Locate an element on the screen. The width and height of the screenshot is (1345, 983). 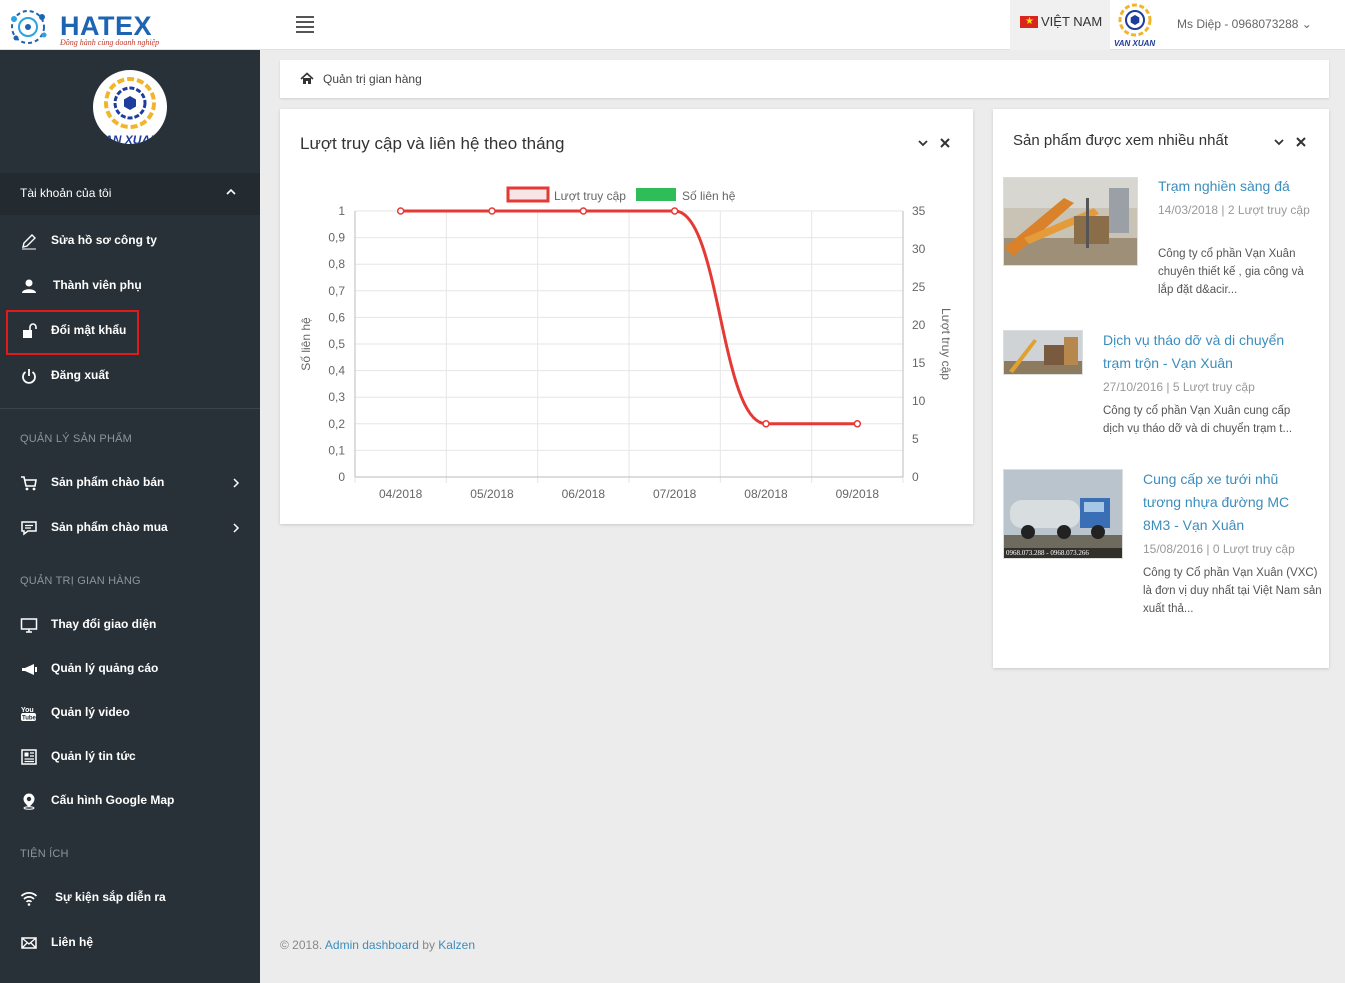
my-account-toggle: Tài khoản của tôi is located at coordinates (130, 194).